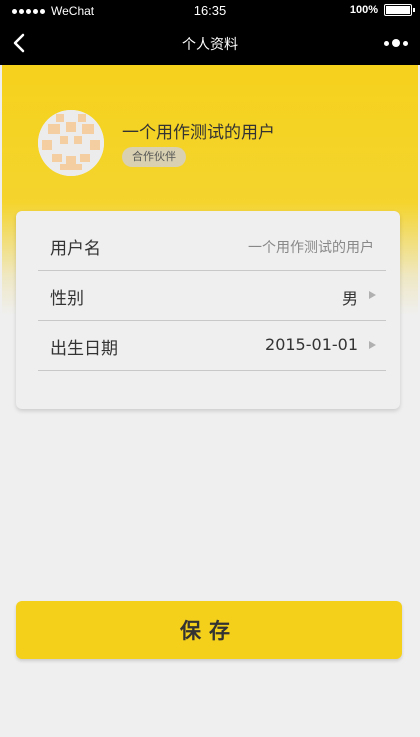  Describe the element at coordinates (382, 10) in the screenshot. I see `battery-area: 100%` at that location.